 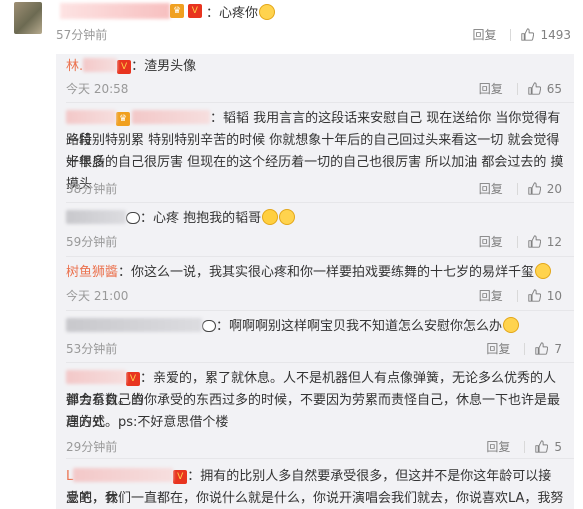 I want to click on comment-body: 心疼你, so click(x=239, y=13).